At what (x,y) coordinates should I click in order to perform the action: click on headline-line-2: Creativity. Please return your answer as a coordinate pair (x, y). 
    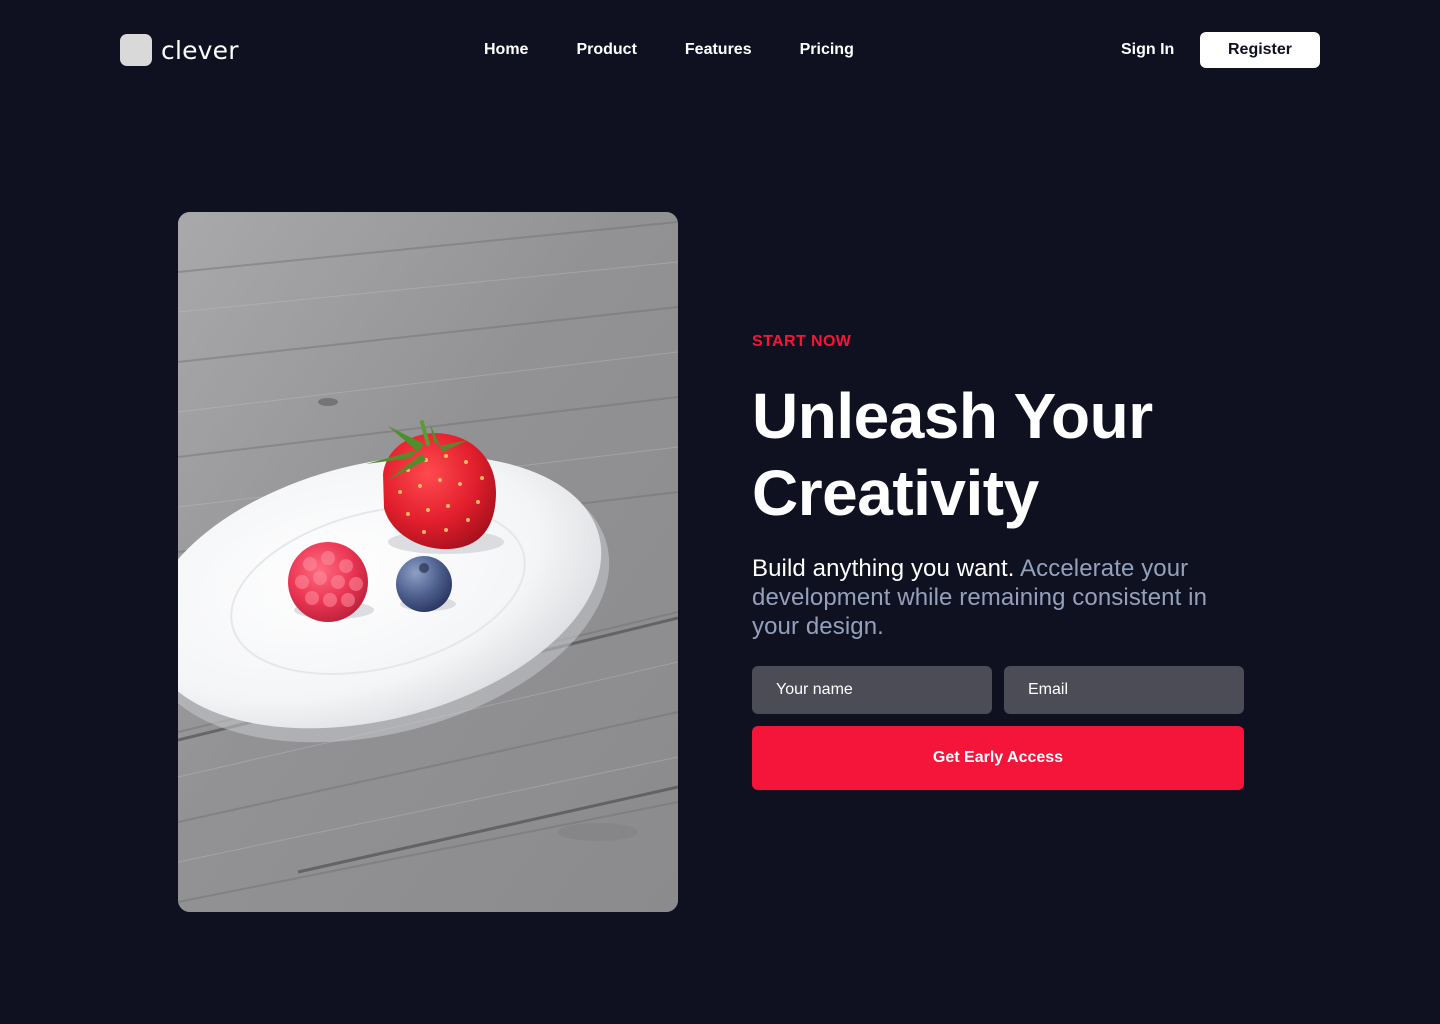
    Looking at the image, I should click on (895, 493).